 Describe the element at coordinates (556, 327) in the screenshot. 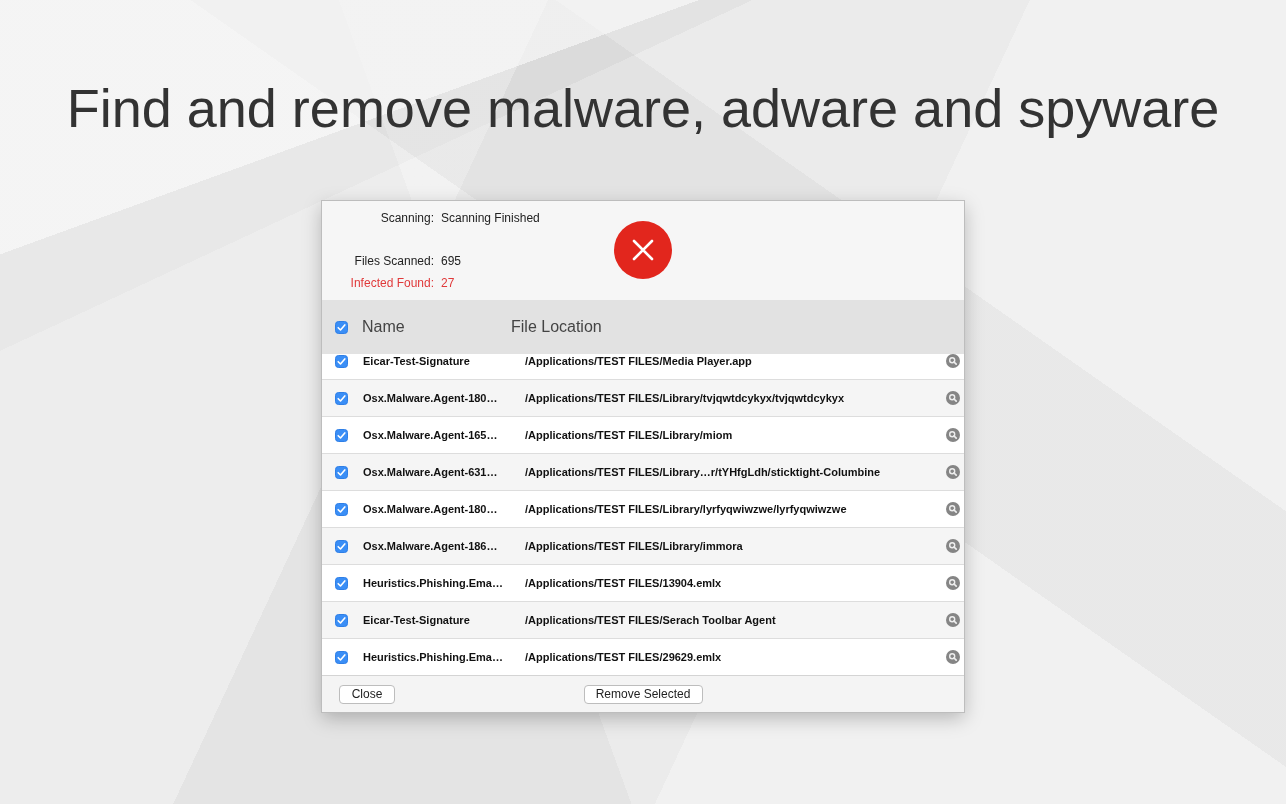

I see `column-header: File Location` at that location.